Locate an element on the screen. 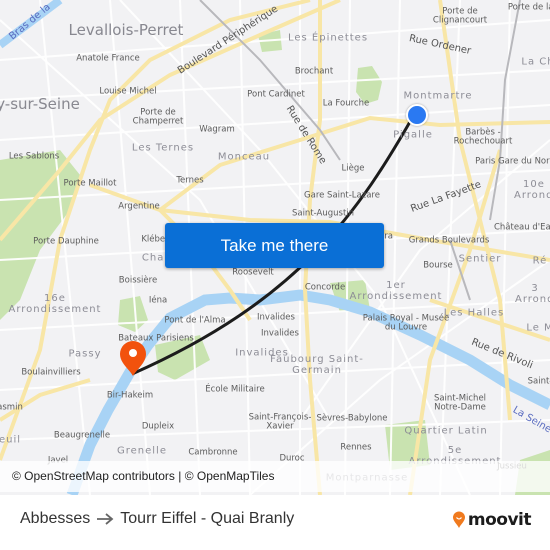 Image resolution: width=550 pixels, height=550 pixels. station-label: La Fourche is located at coordinates (346, 103).